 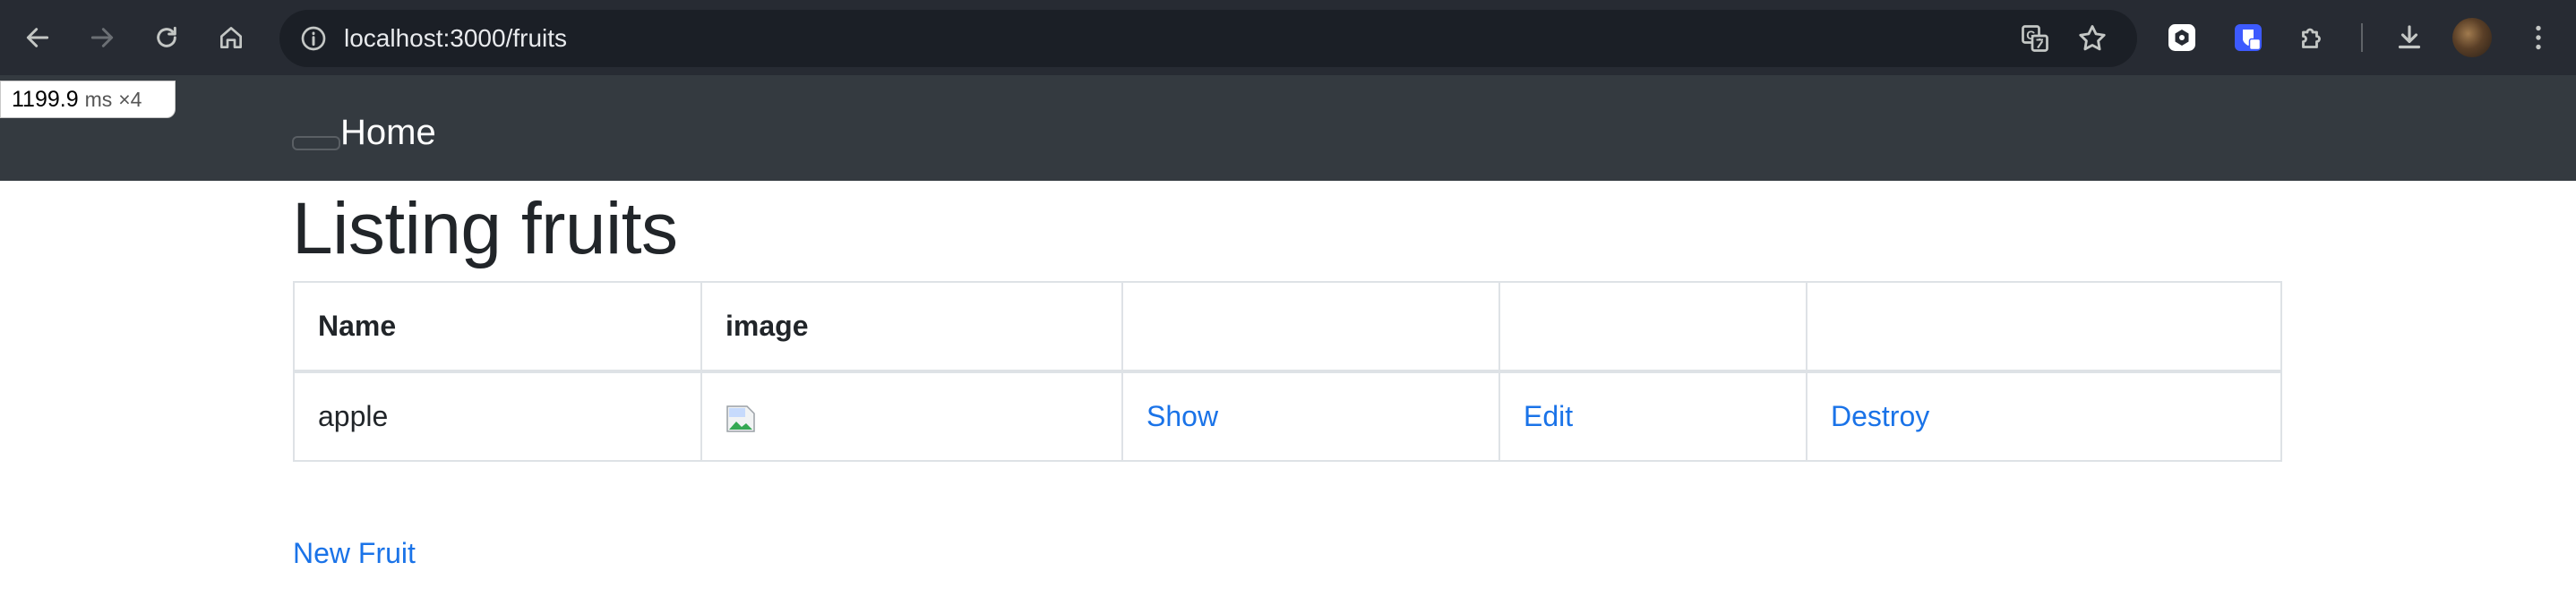 What do you see at coordinates (2044, 327) in the screenshot?
I see `column-header-destroy` at bounding box center [2044, 327].